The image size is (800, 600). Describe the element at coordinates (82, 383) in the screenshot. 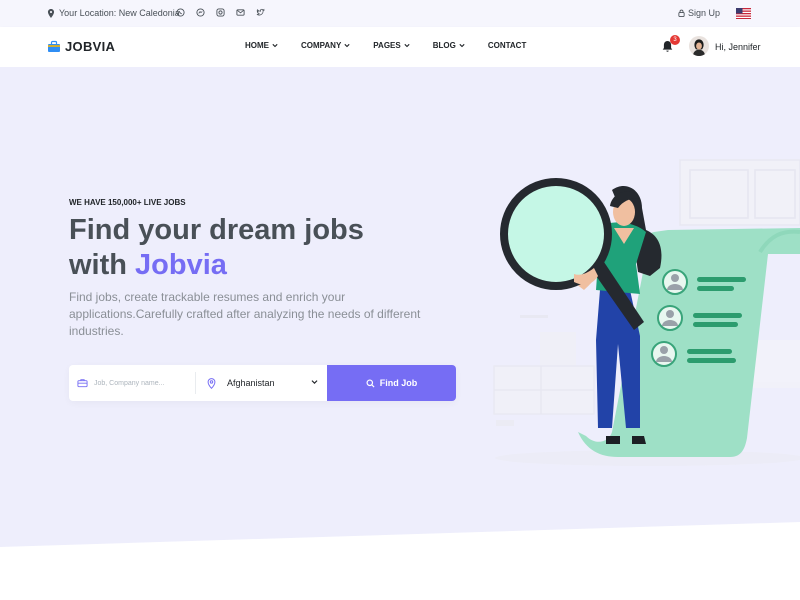

I see `briefcase-icon` at that location.